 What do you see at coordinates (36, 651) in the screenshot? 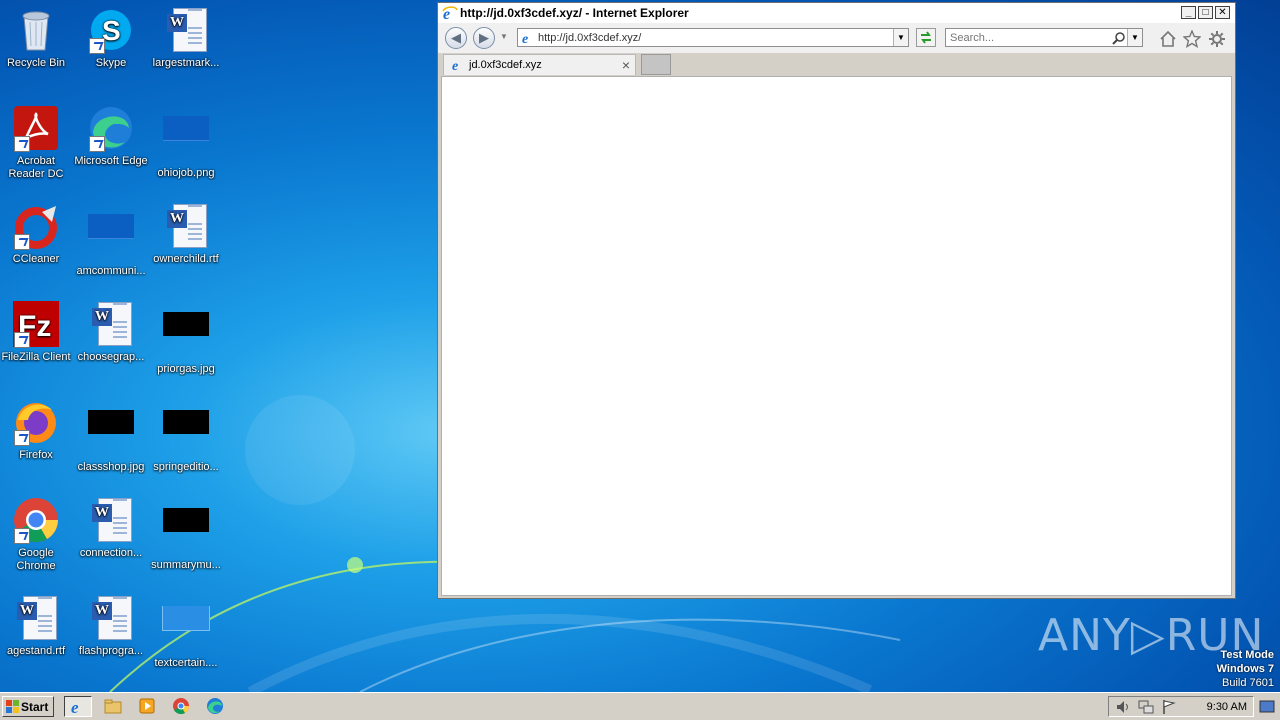
I see `desktop-icon-label: agestand.rtf` at bounding box center [36, 651].